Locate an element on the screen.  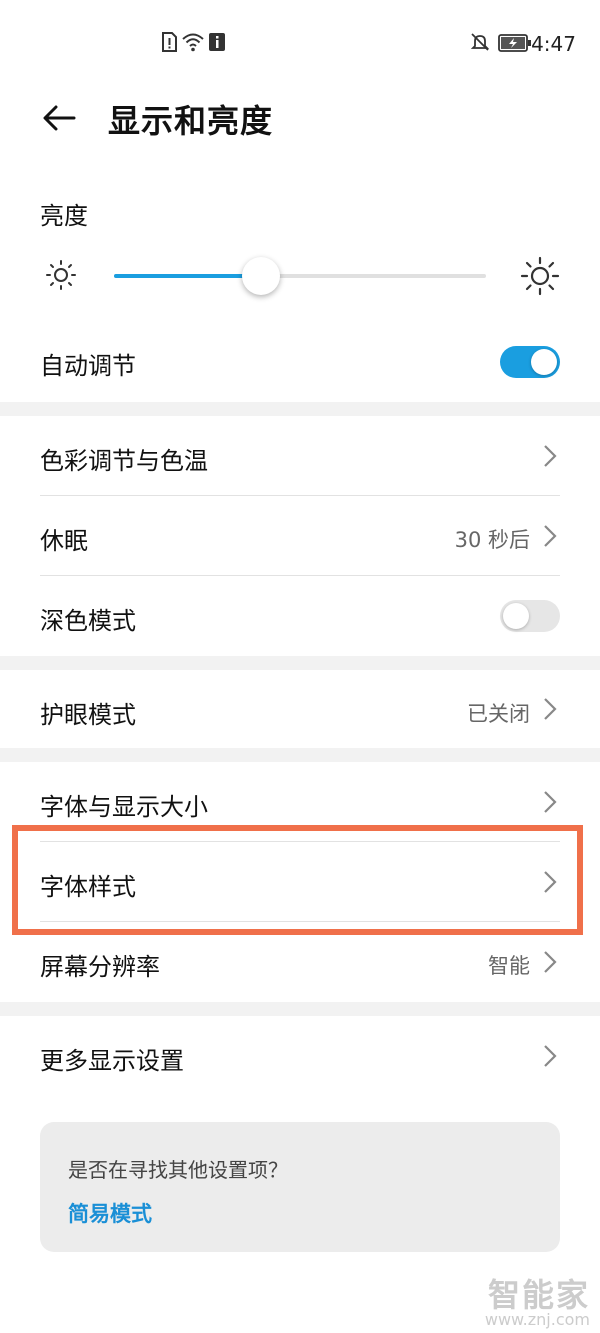
dark-mode-toggle is located at coordinates (530, 616).